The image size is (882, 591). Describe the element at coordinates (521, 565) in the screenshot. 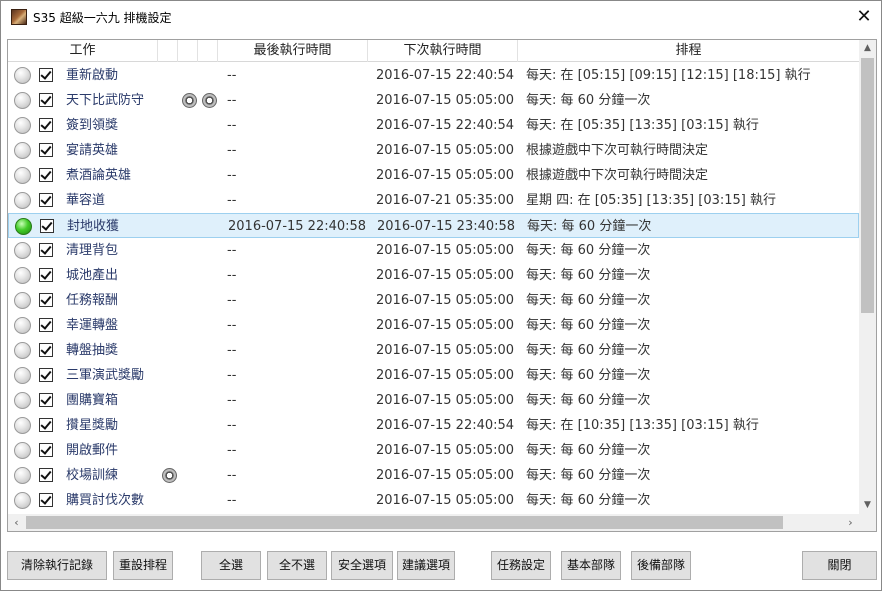

I see `task-settings-button: 任務設定` at that location.